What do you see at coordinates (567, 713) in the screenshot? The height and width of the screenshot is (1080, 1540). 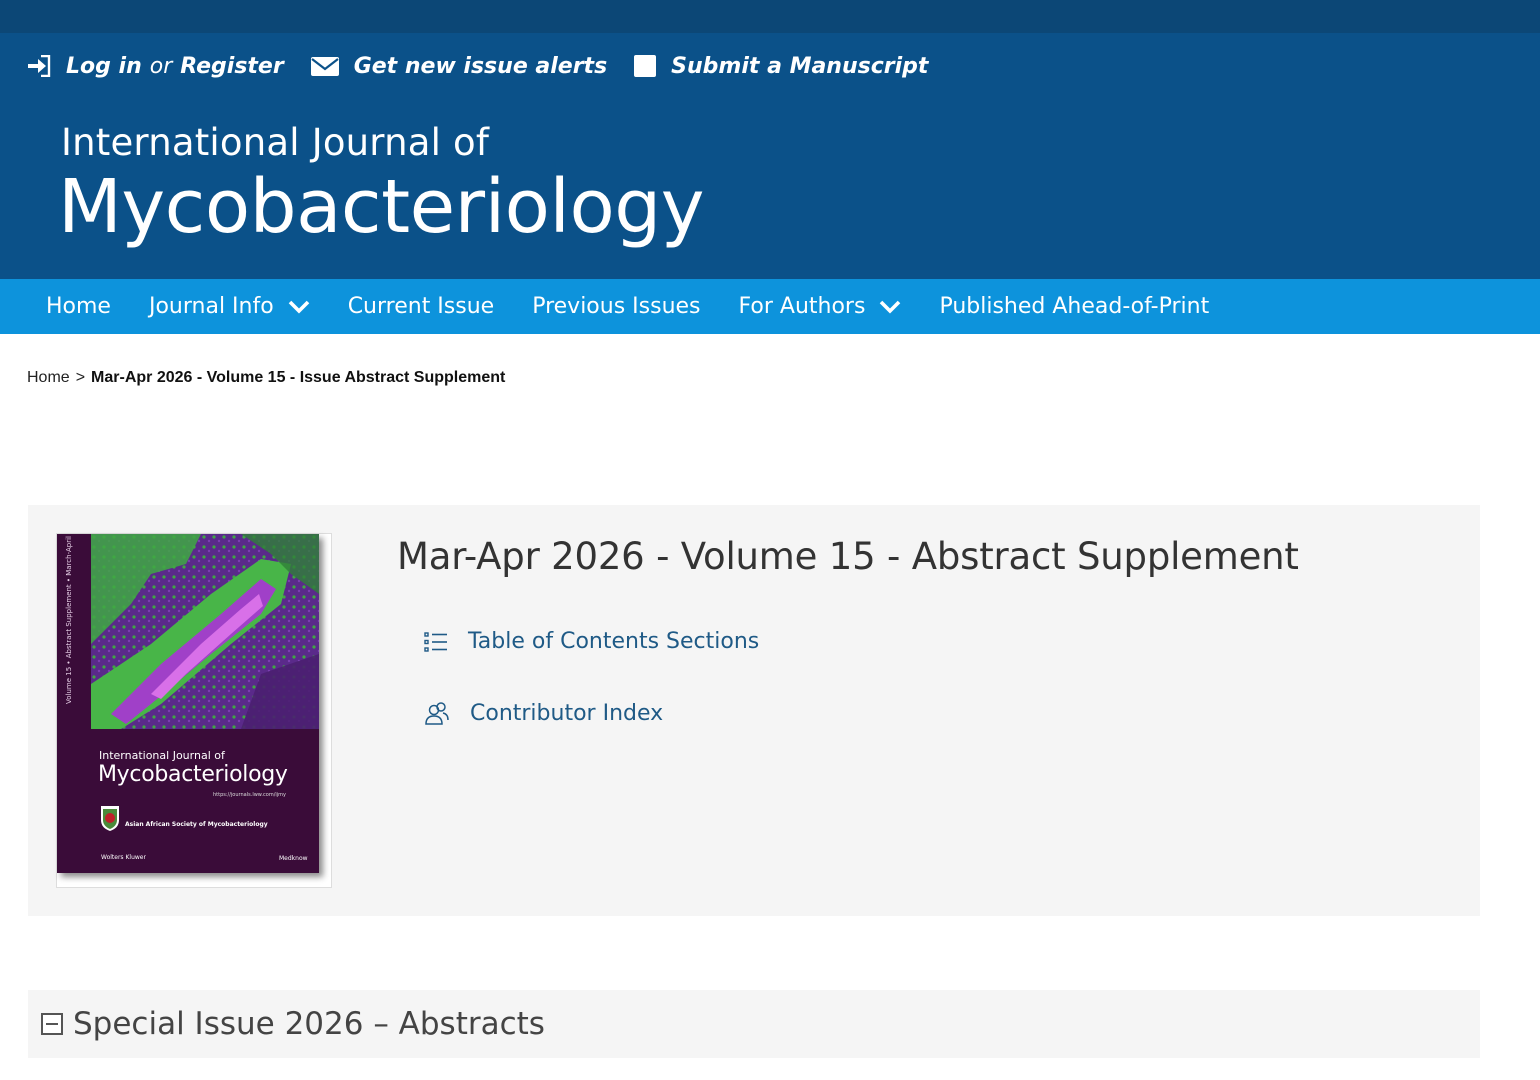 I see `contributor-index-label: Contributor Index` at bounding box center [567, 713].